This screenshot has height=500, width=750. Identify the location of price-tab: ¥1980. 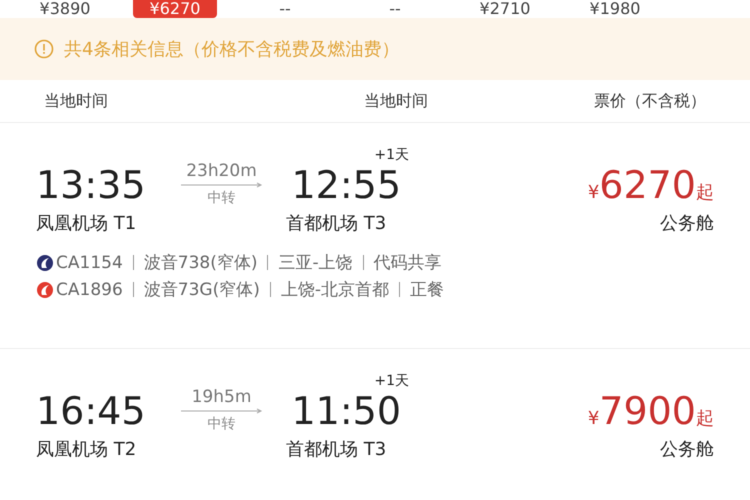
(615, 9).